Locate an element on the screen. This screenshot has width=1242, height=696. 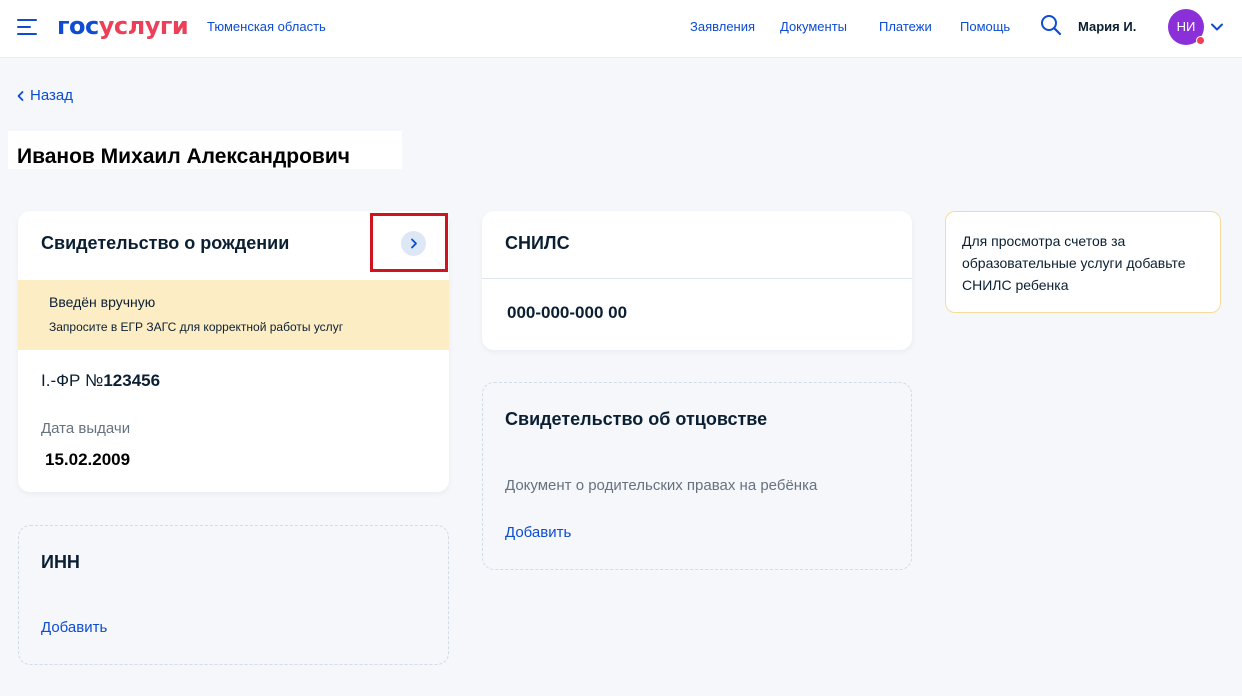
paternity-title: Свидетельство об отцовстве is located at coordinates (636, 419).